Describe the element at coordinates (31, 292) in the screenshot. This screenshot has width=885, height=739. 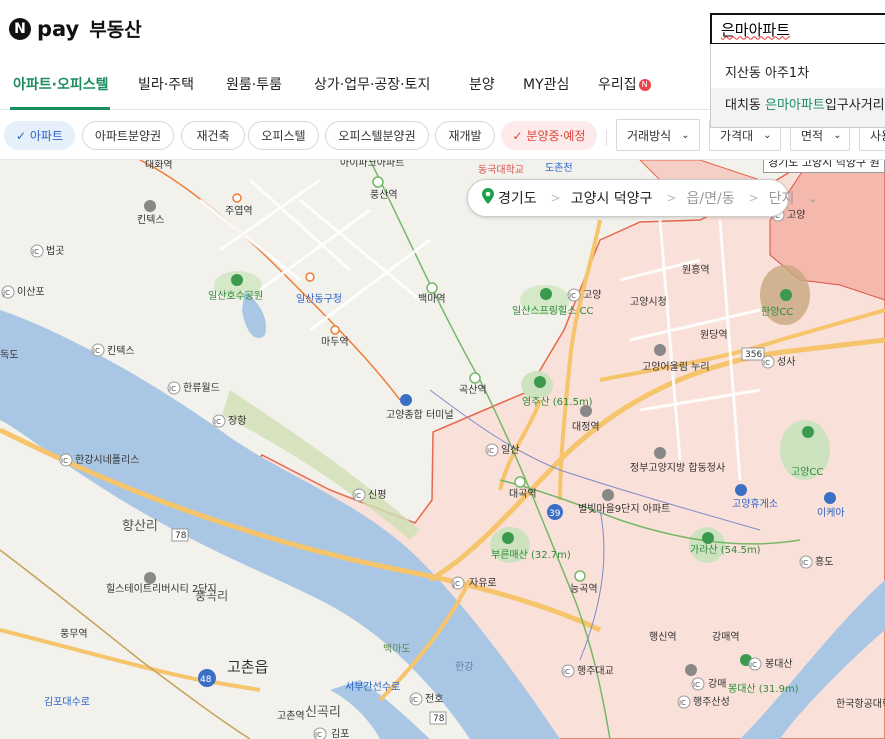
I see `label-isanpo: 이산포` at that location.